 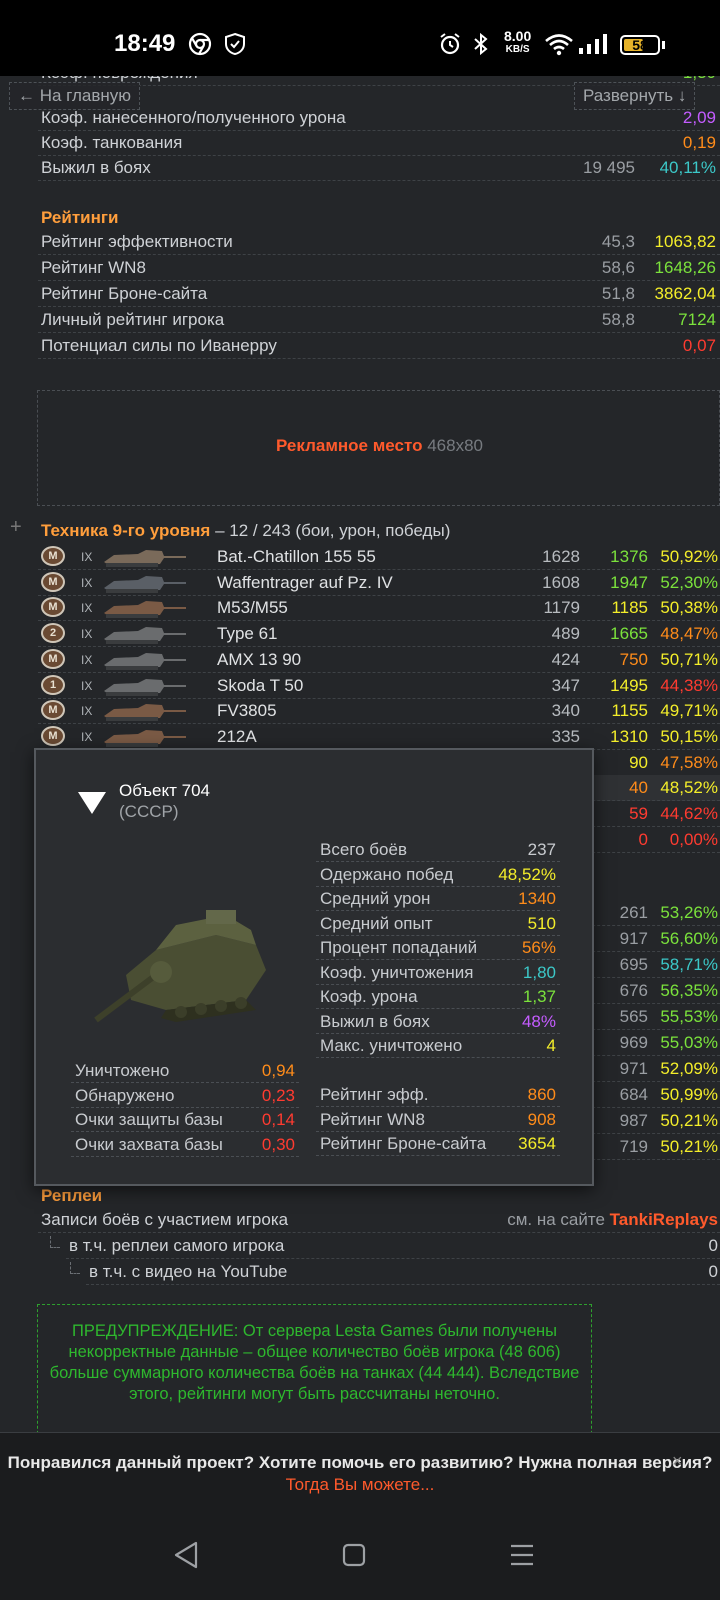 I want to click on tank-damage: 1947, so click(x=629, y=582).